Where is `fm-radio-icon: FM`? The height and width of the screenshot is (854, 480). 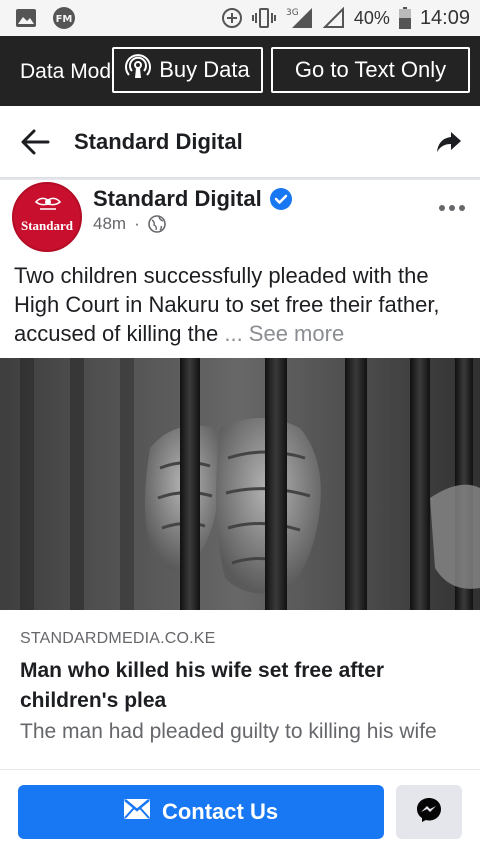 fm-radio-icon: FM is located at coordinates (64, 18).